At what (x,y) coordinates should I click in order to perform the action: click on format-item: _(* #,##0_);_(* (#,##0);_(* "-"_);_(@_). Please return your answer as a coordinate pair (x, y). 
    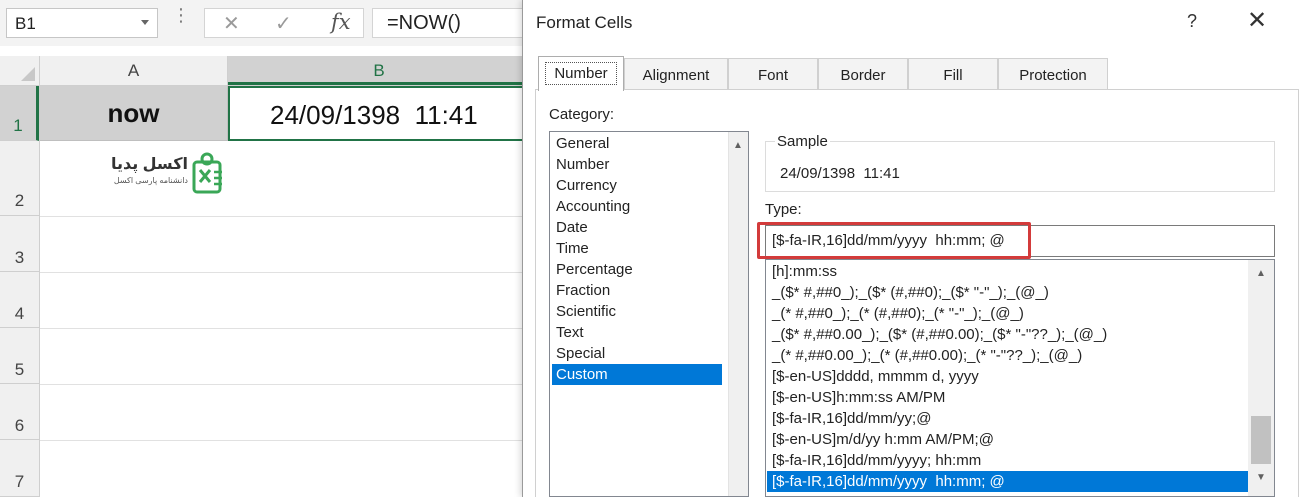
    Looking at the image, I should click on (1007, 313).